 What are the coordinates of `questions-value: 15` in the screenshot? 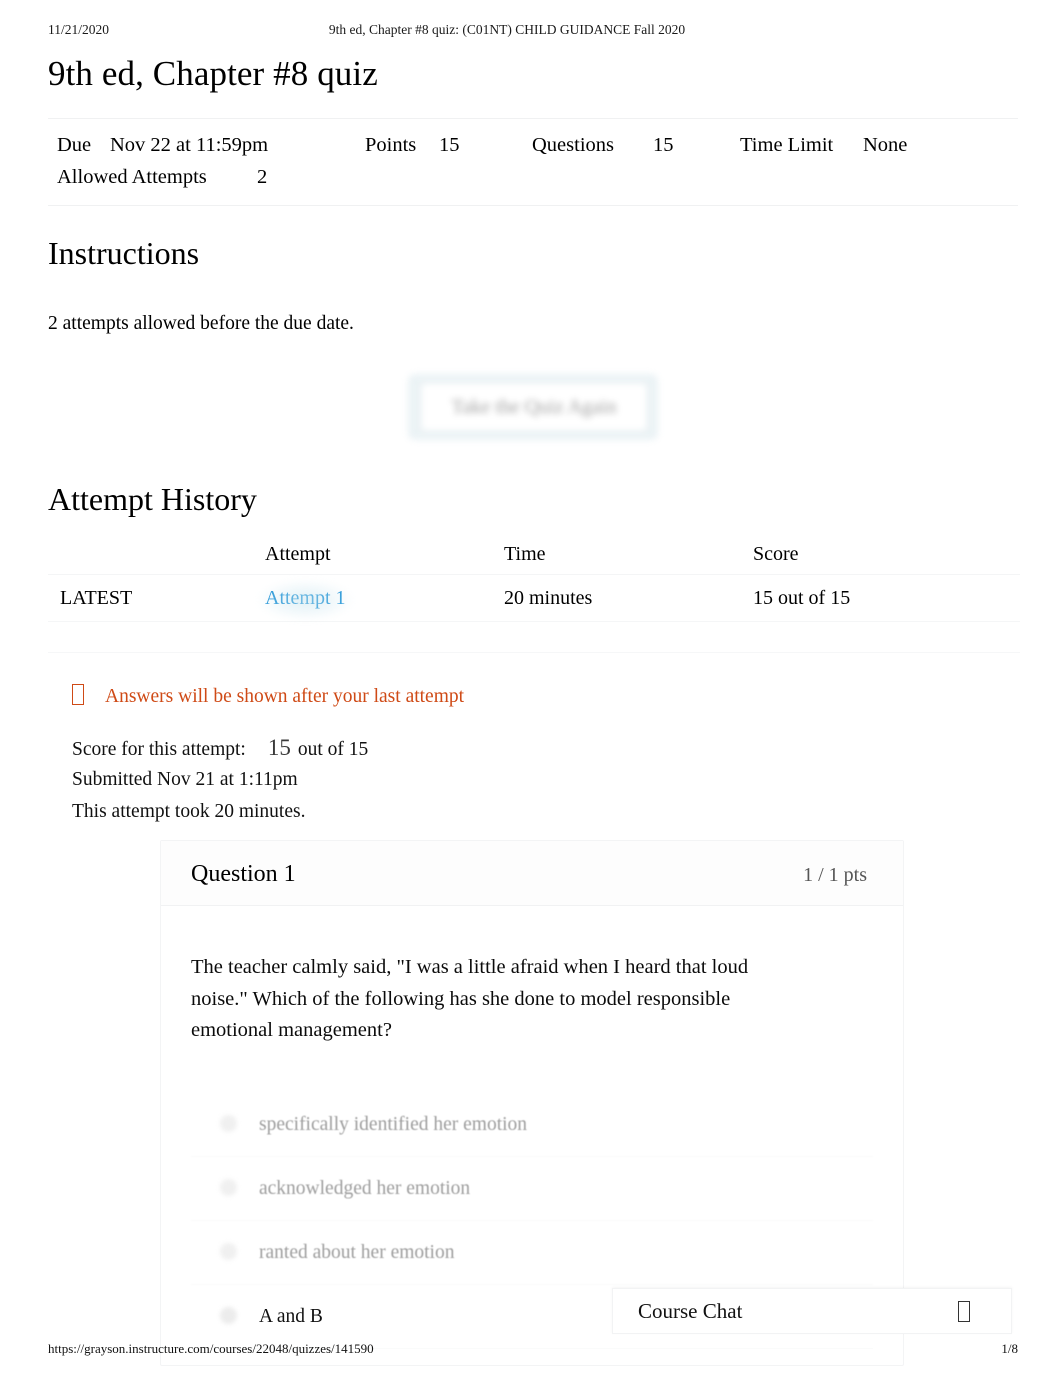 It's located at (663, 145).